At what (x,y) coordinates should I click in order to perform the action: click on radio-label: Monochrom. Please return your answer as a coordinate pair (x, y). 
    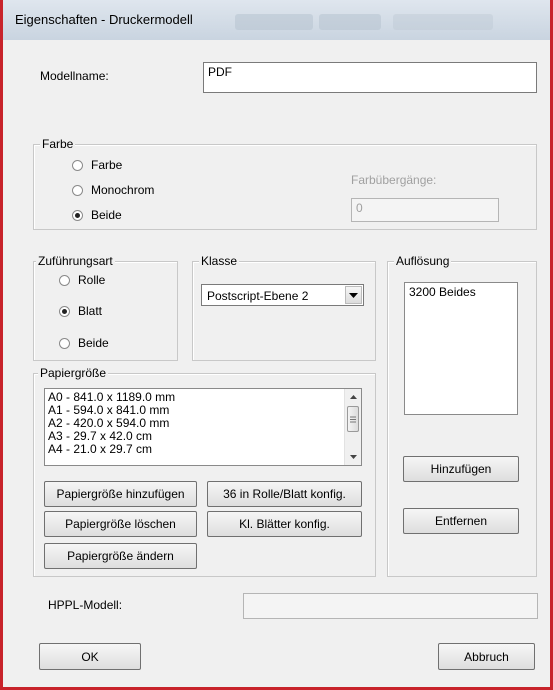
    Looking at the image, I should click on (123, 190).